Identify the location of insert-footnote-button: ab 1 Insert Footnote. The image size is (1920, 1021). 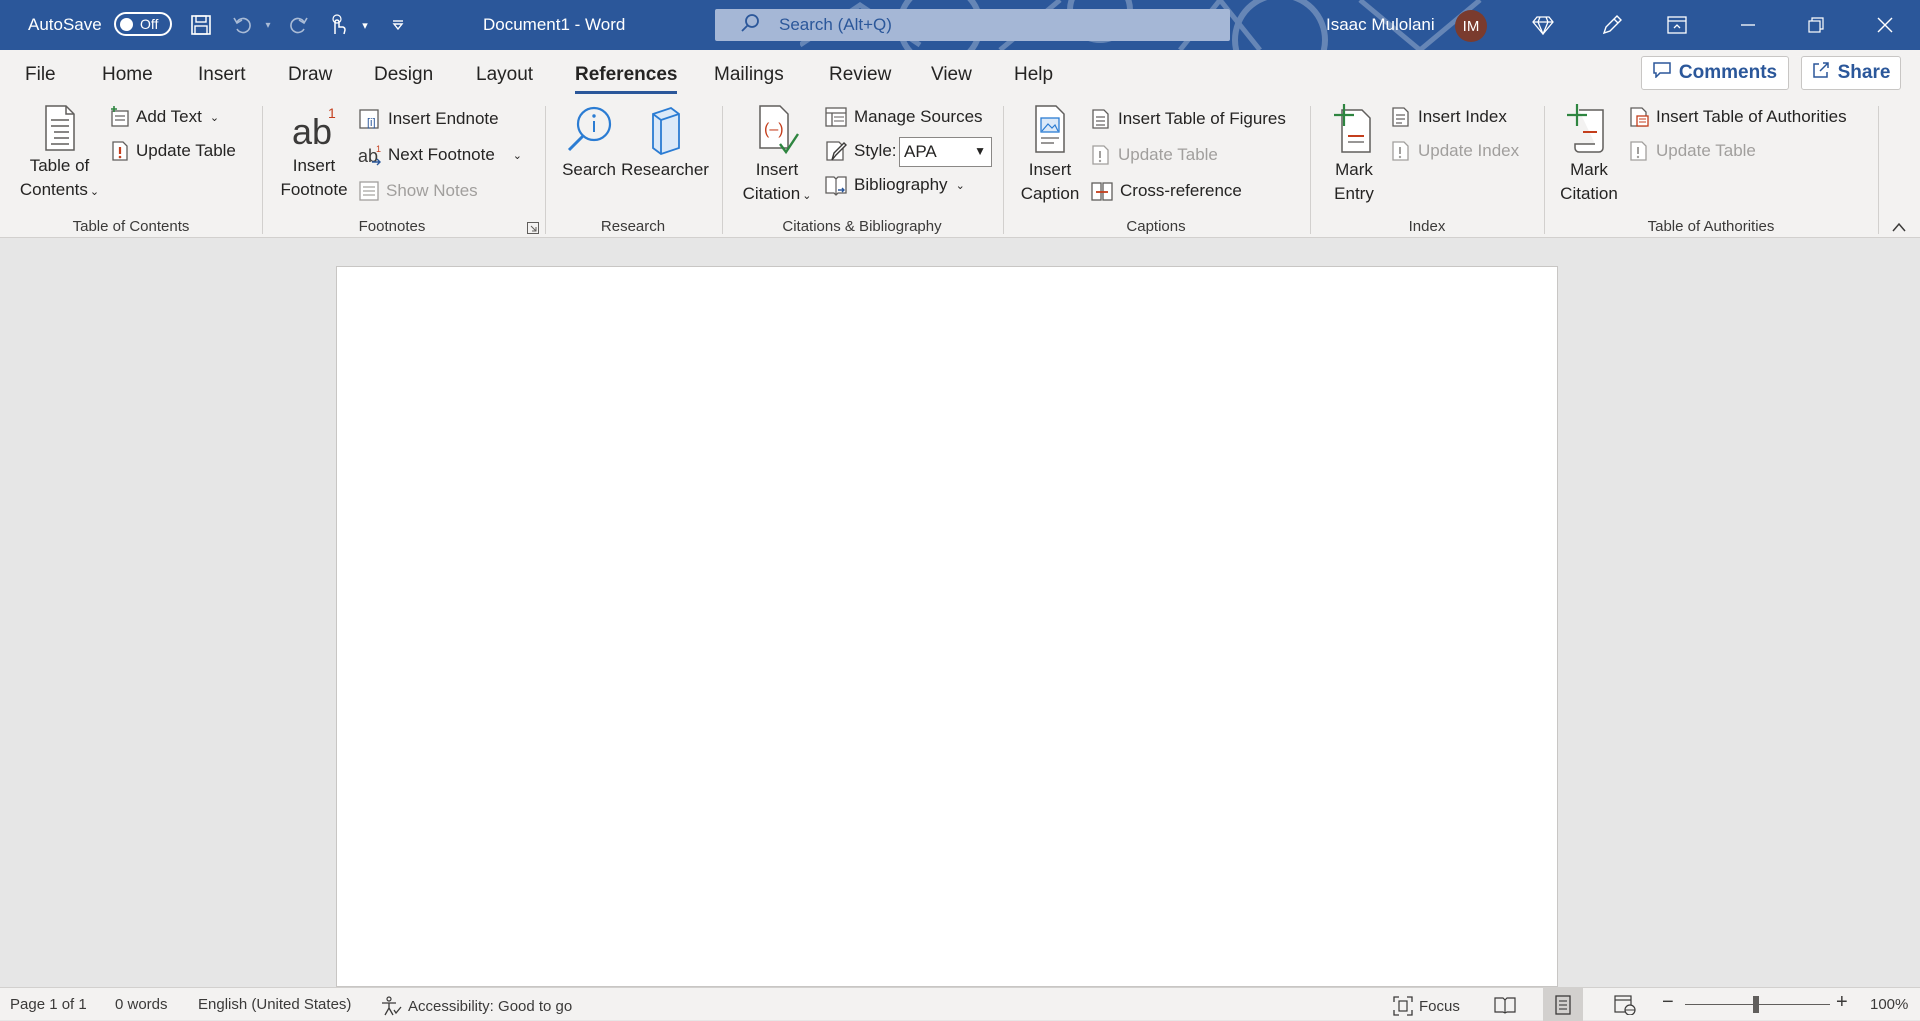
(314, 153).